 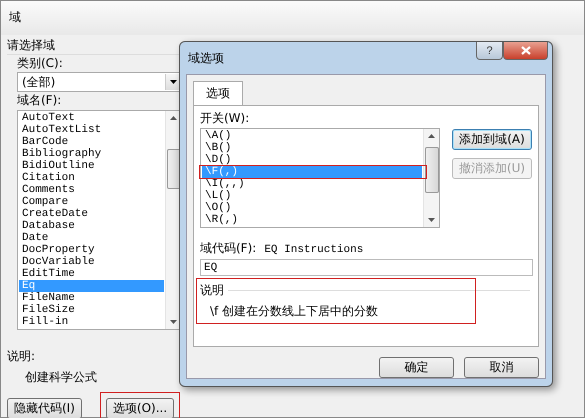 What do you see at coordinates (91, 322) in the screenshot?
I see `list-item: Fill-in` at bounding box center [91, 322].